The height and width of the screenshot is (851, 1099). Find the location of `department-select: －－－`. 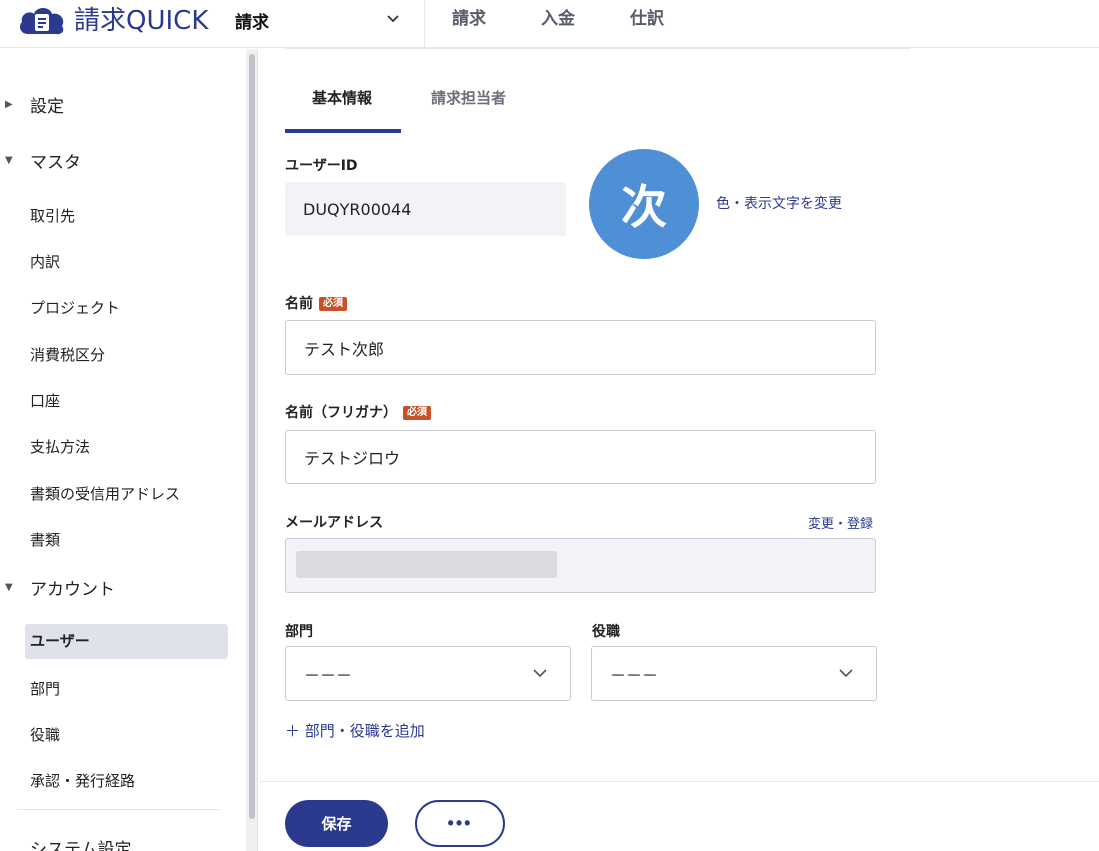

department-select: －－－ is located at coordinates (428, 673).